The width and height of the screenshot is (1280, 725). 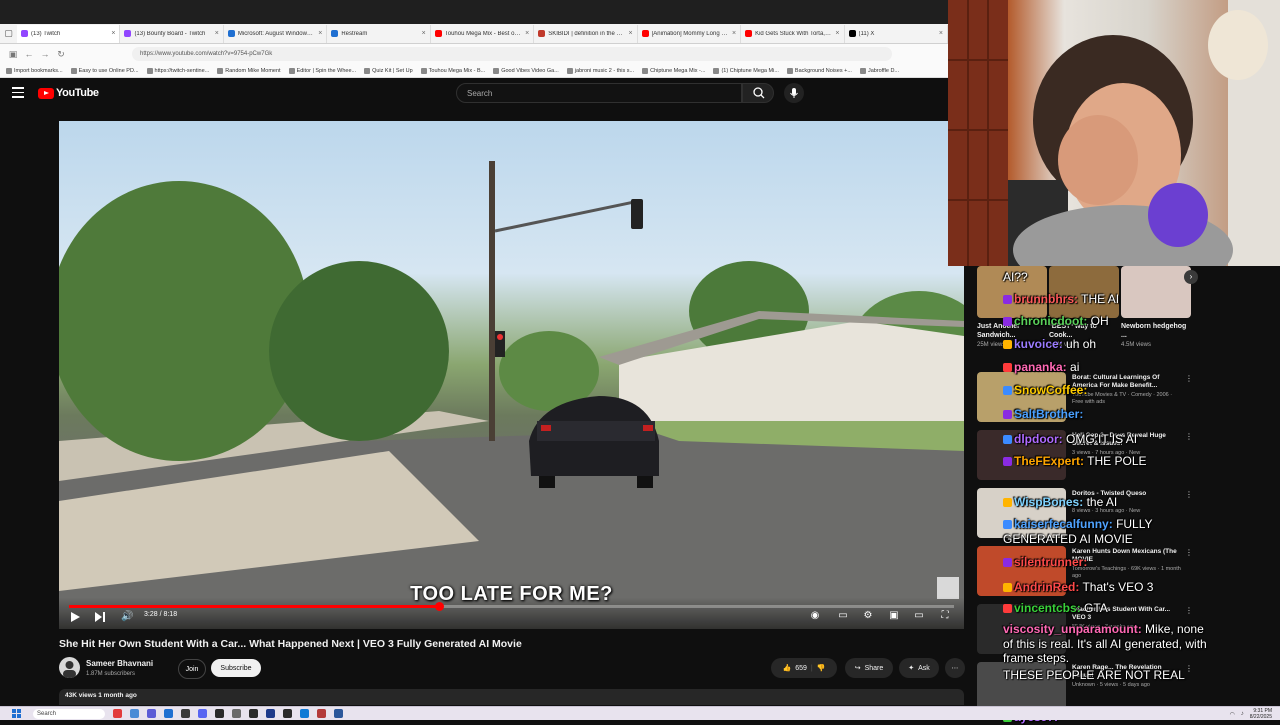 I want to click on progress-scrubber, so click(x=439, y=606).